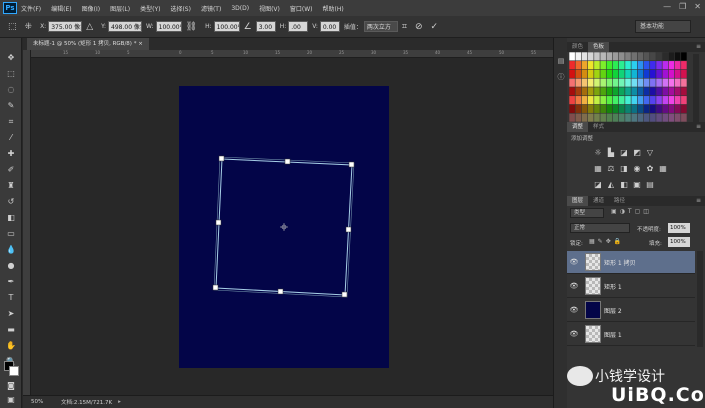 This screenshot has width=705, height=408. Describe the element at coordinates (404, 27) in the screenshot. I see `warp-icon: ⌗` at that location.